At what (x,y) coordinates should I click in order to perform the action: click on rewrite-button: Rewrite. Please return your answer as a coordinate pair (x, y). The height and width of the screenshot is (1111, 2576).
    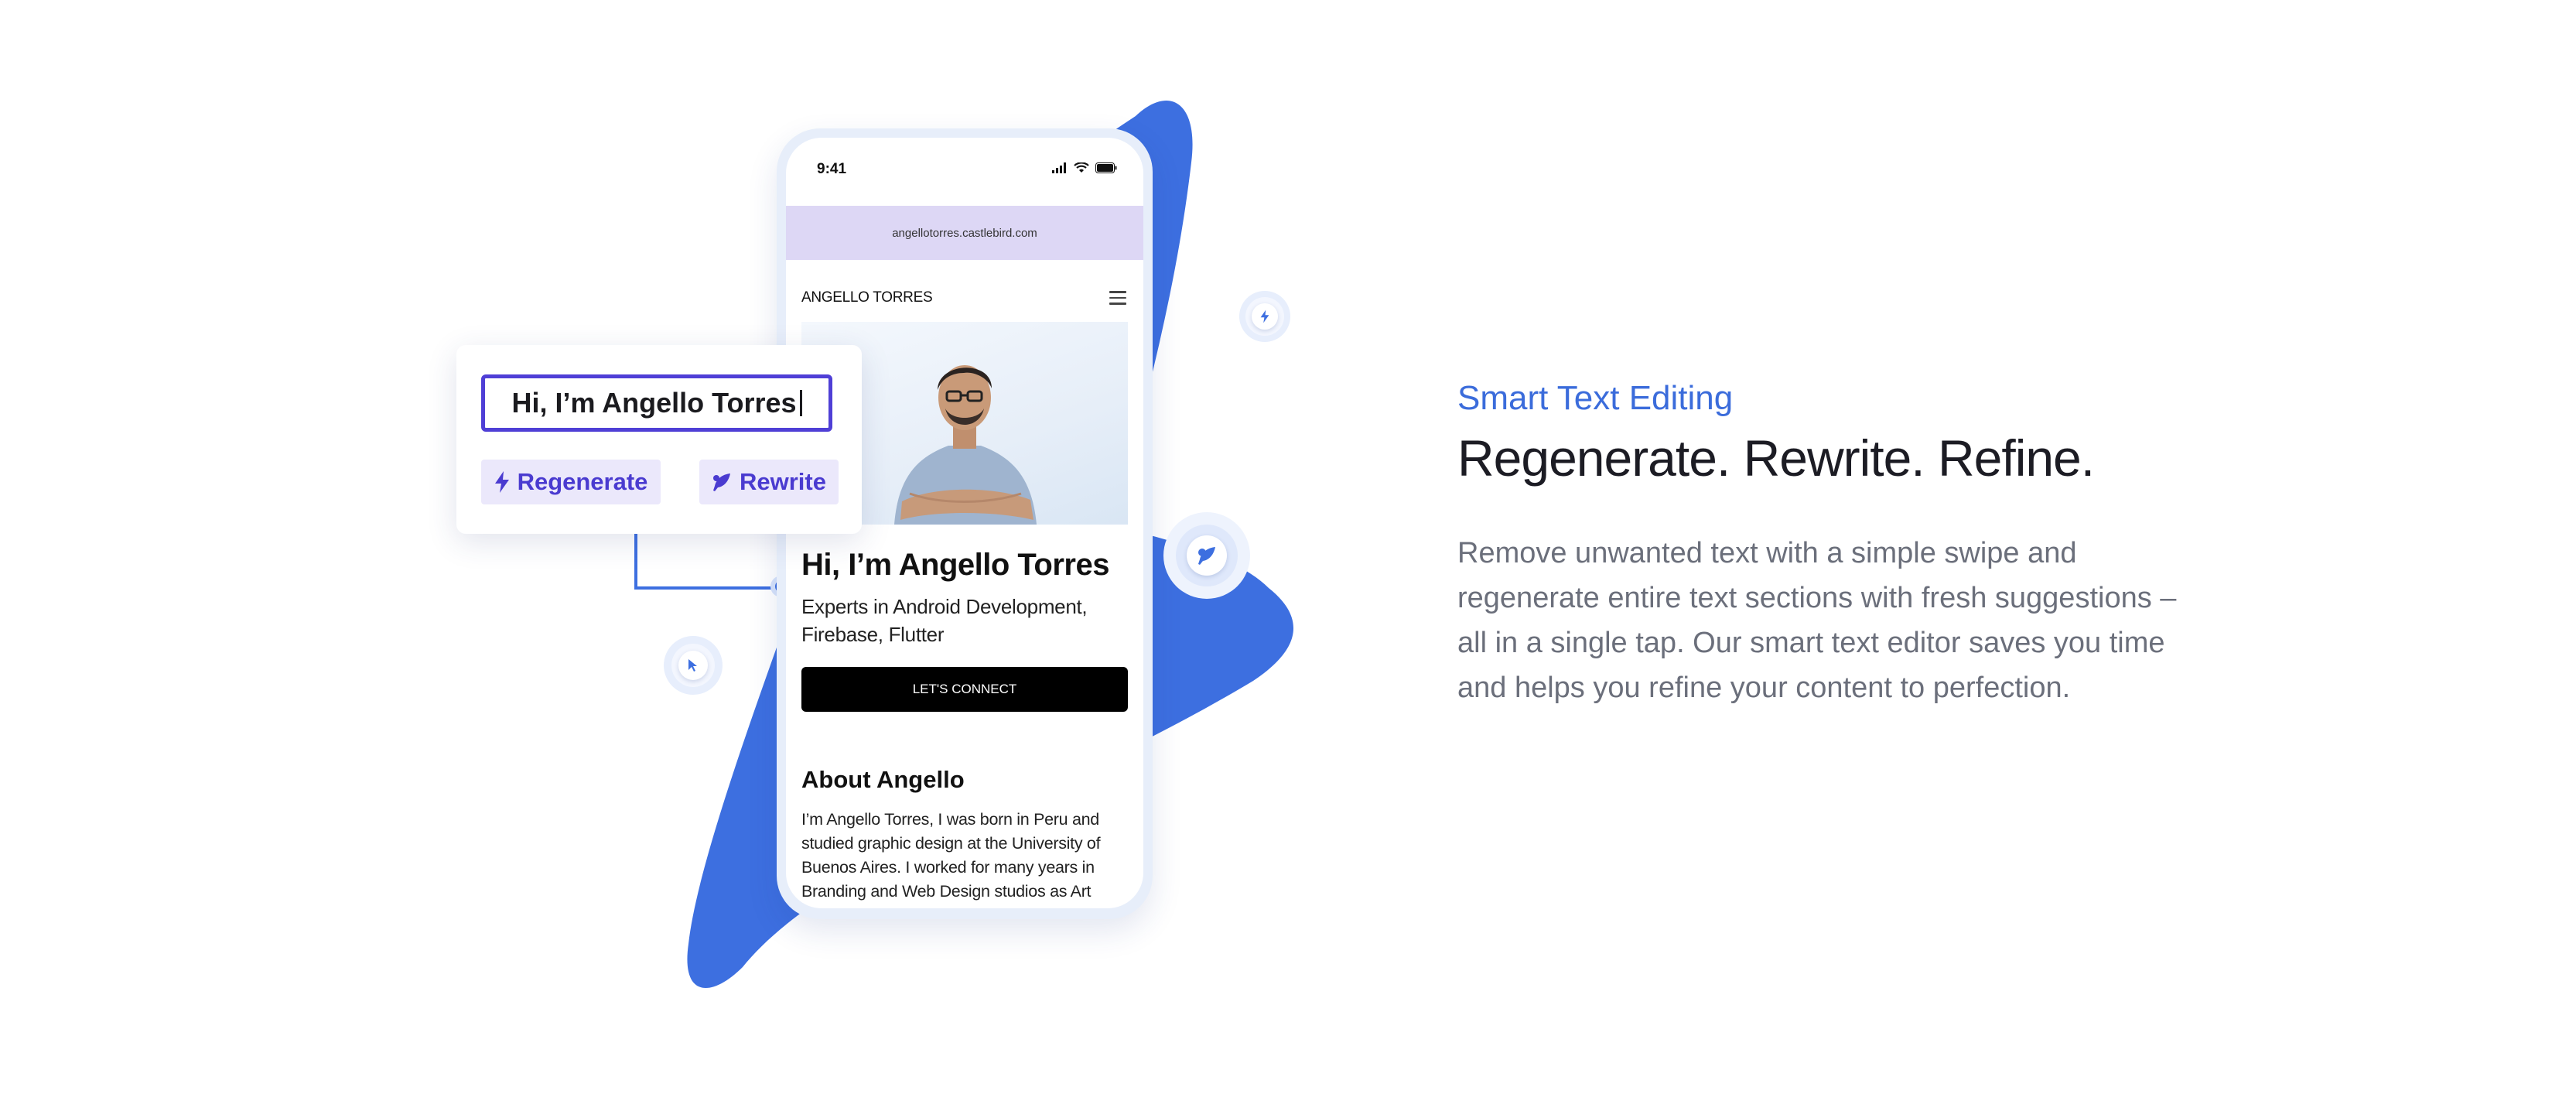
    Looking at the image, I should click on (769, 482).